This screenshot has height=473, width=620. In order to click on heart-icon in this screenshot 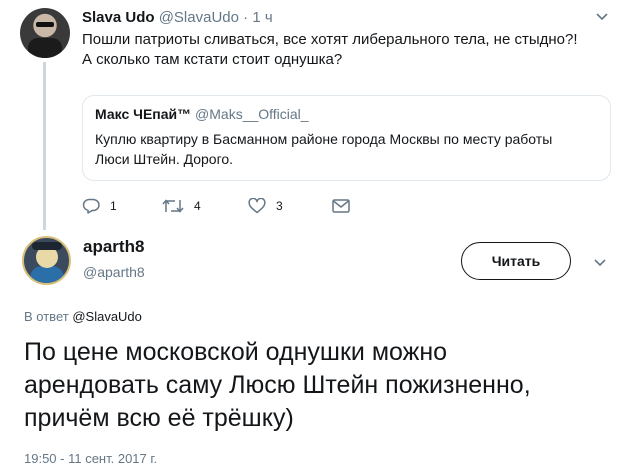, I will do `click(257, 206)`.